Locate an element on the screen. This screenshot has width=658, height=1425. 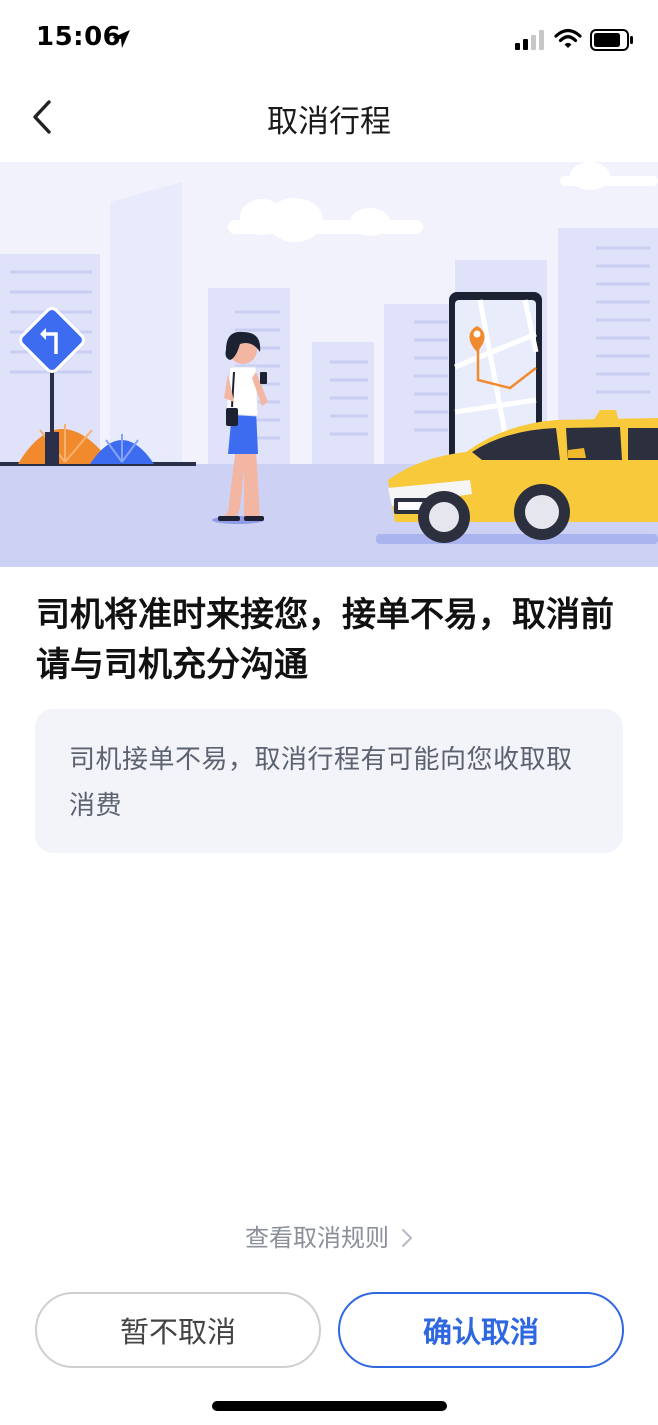
home-indicator is located at coordinates (329, 1406).